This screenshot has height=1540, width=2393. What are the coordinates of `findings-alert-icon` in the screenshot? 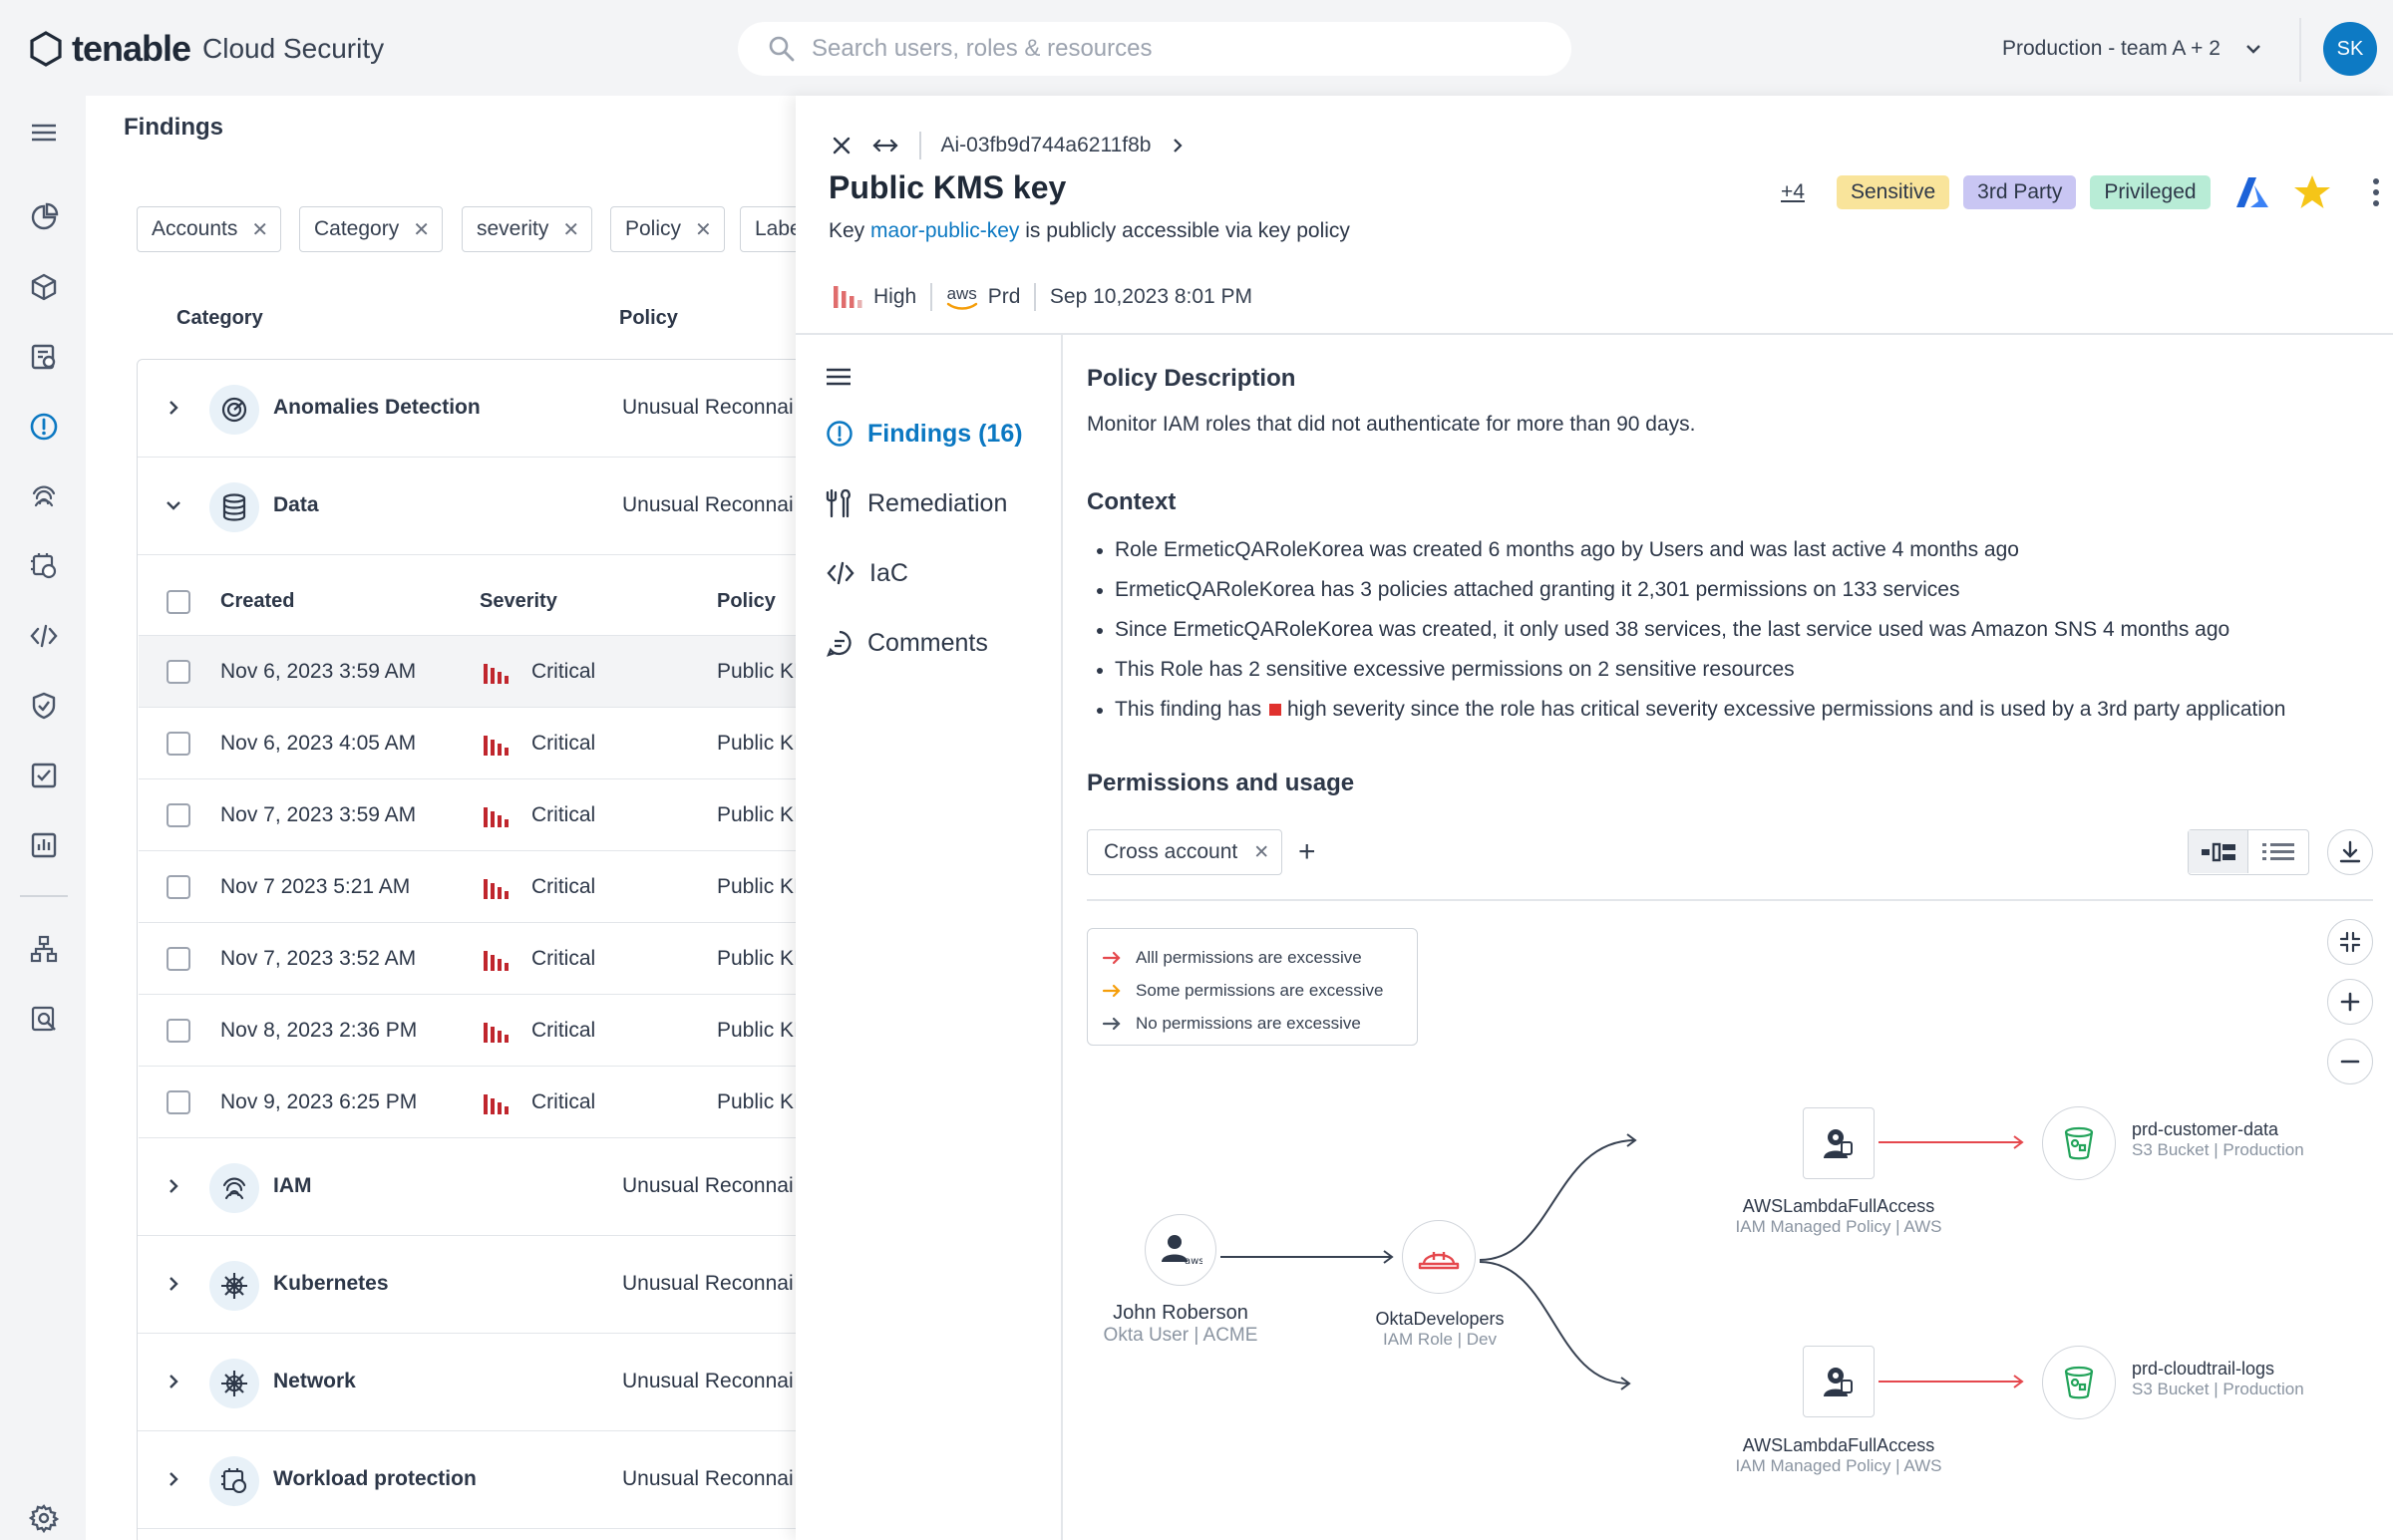 It's located at (44, 427).